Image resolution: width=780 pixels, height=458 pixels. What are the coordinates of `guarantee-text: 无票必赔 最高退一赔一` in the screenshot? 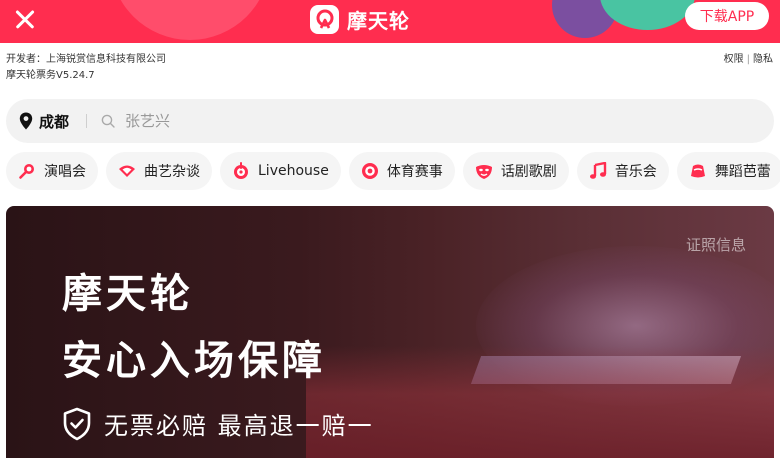 It's located at (239, 426).